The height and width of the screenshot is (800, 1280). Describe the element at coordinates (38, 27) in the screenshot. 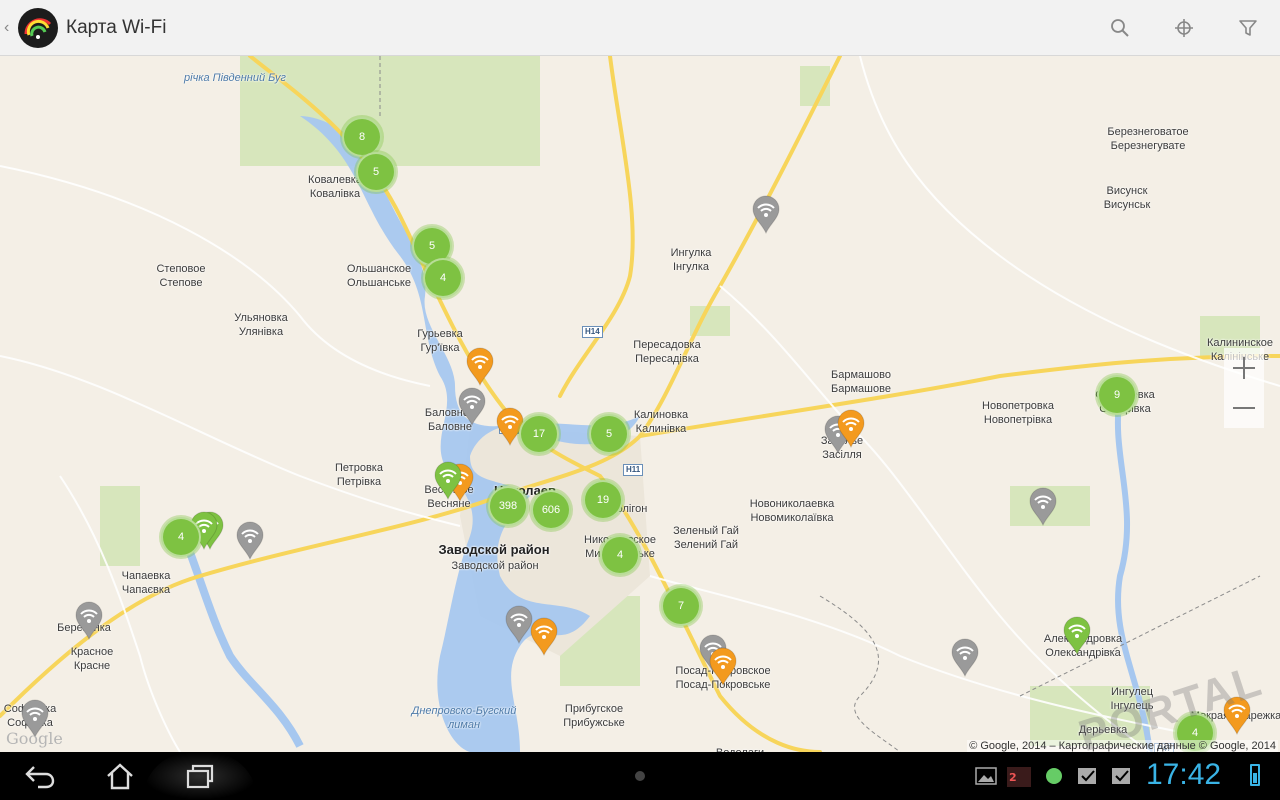

I see `app-logo-icon` at that location.